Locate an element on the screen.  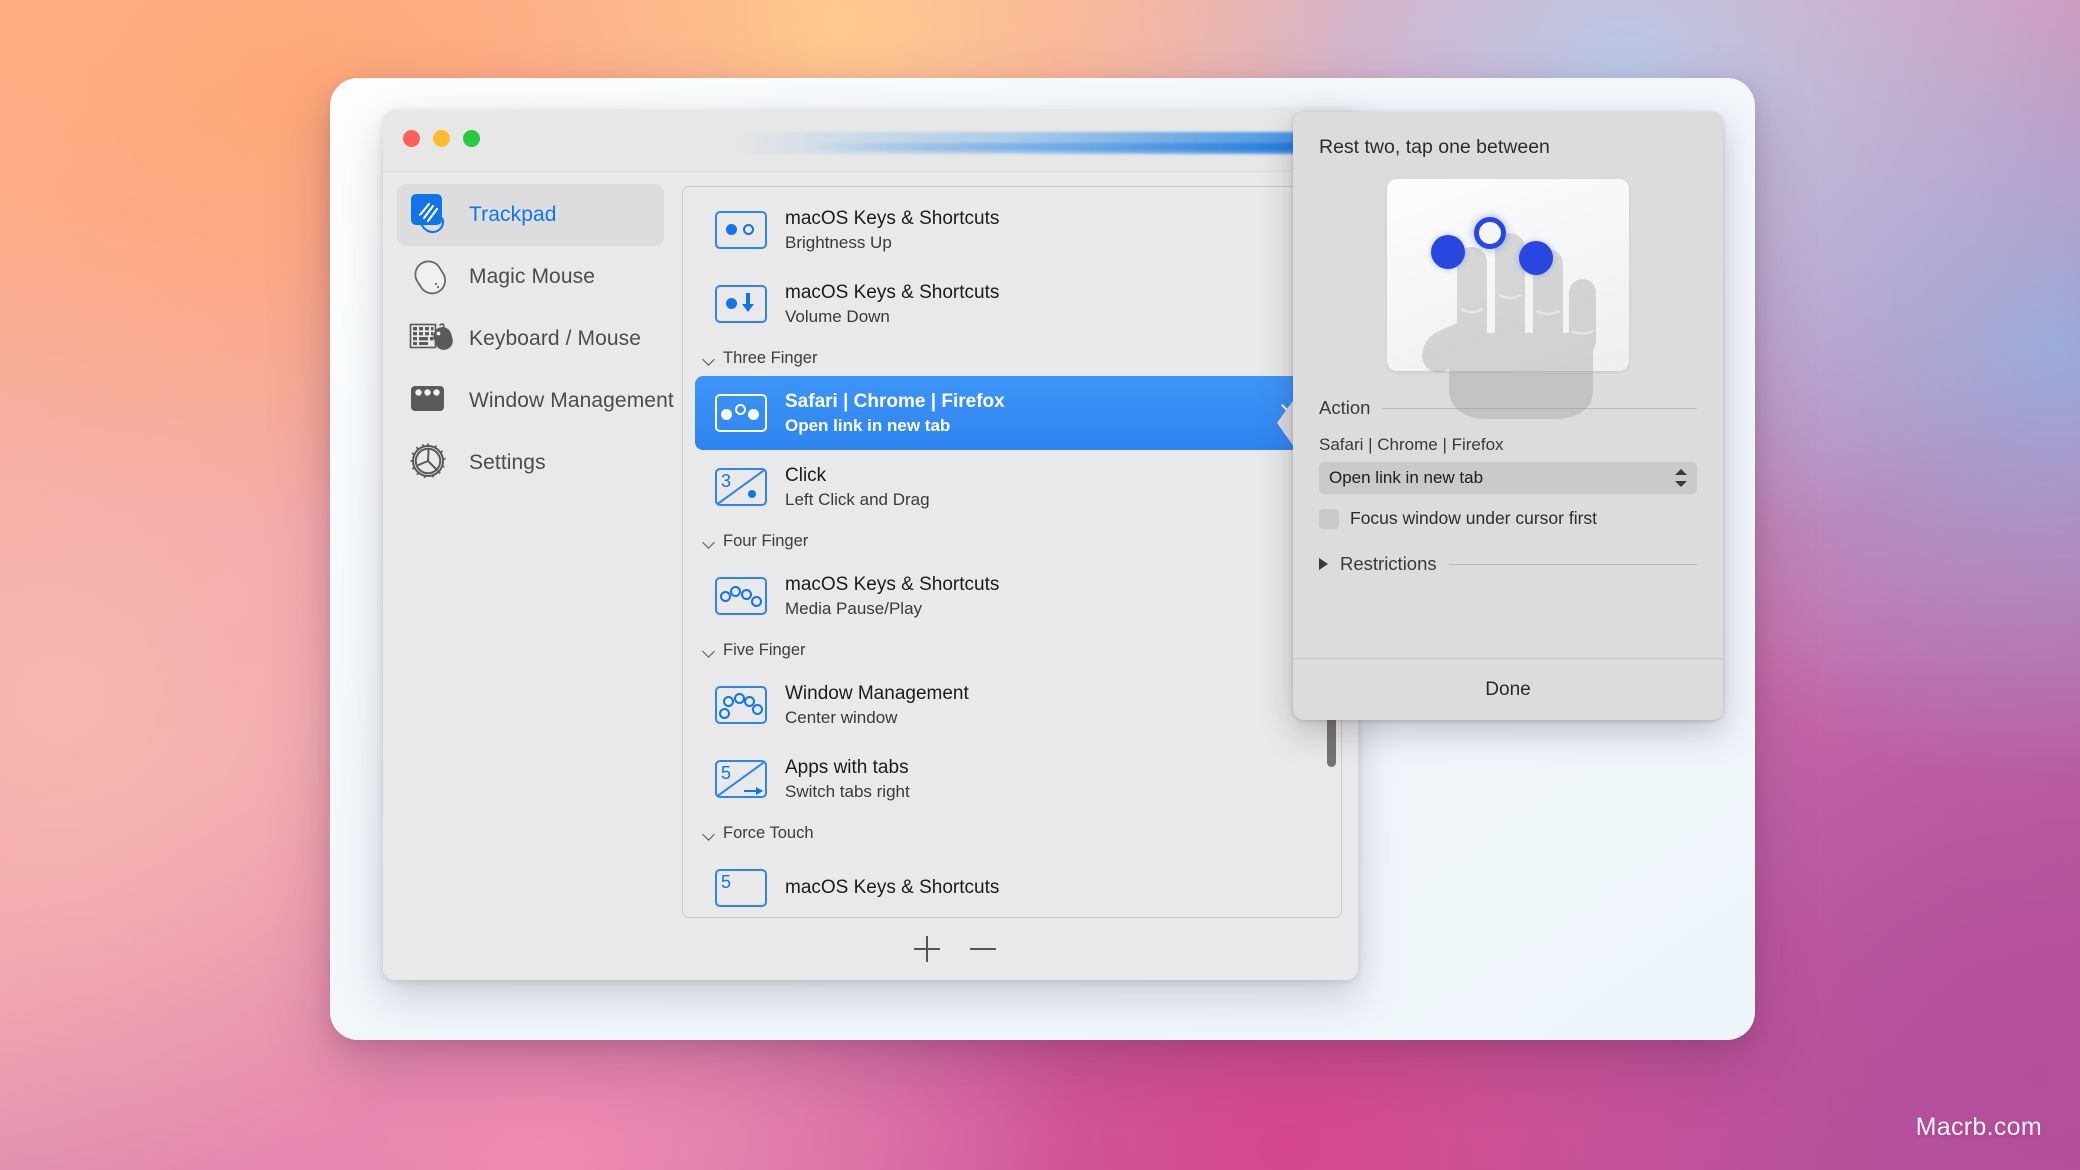
gesture-group-header-five-finger: Five Finger is located at coordinates (1012, 650).